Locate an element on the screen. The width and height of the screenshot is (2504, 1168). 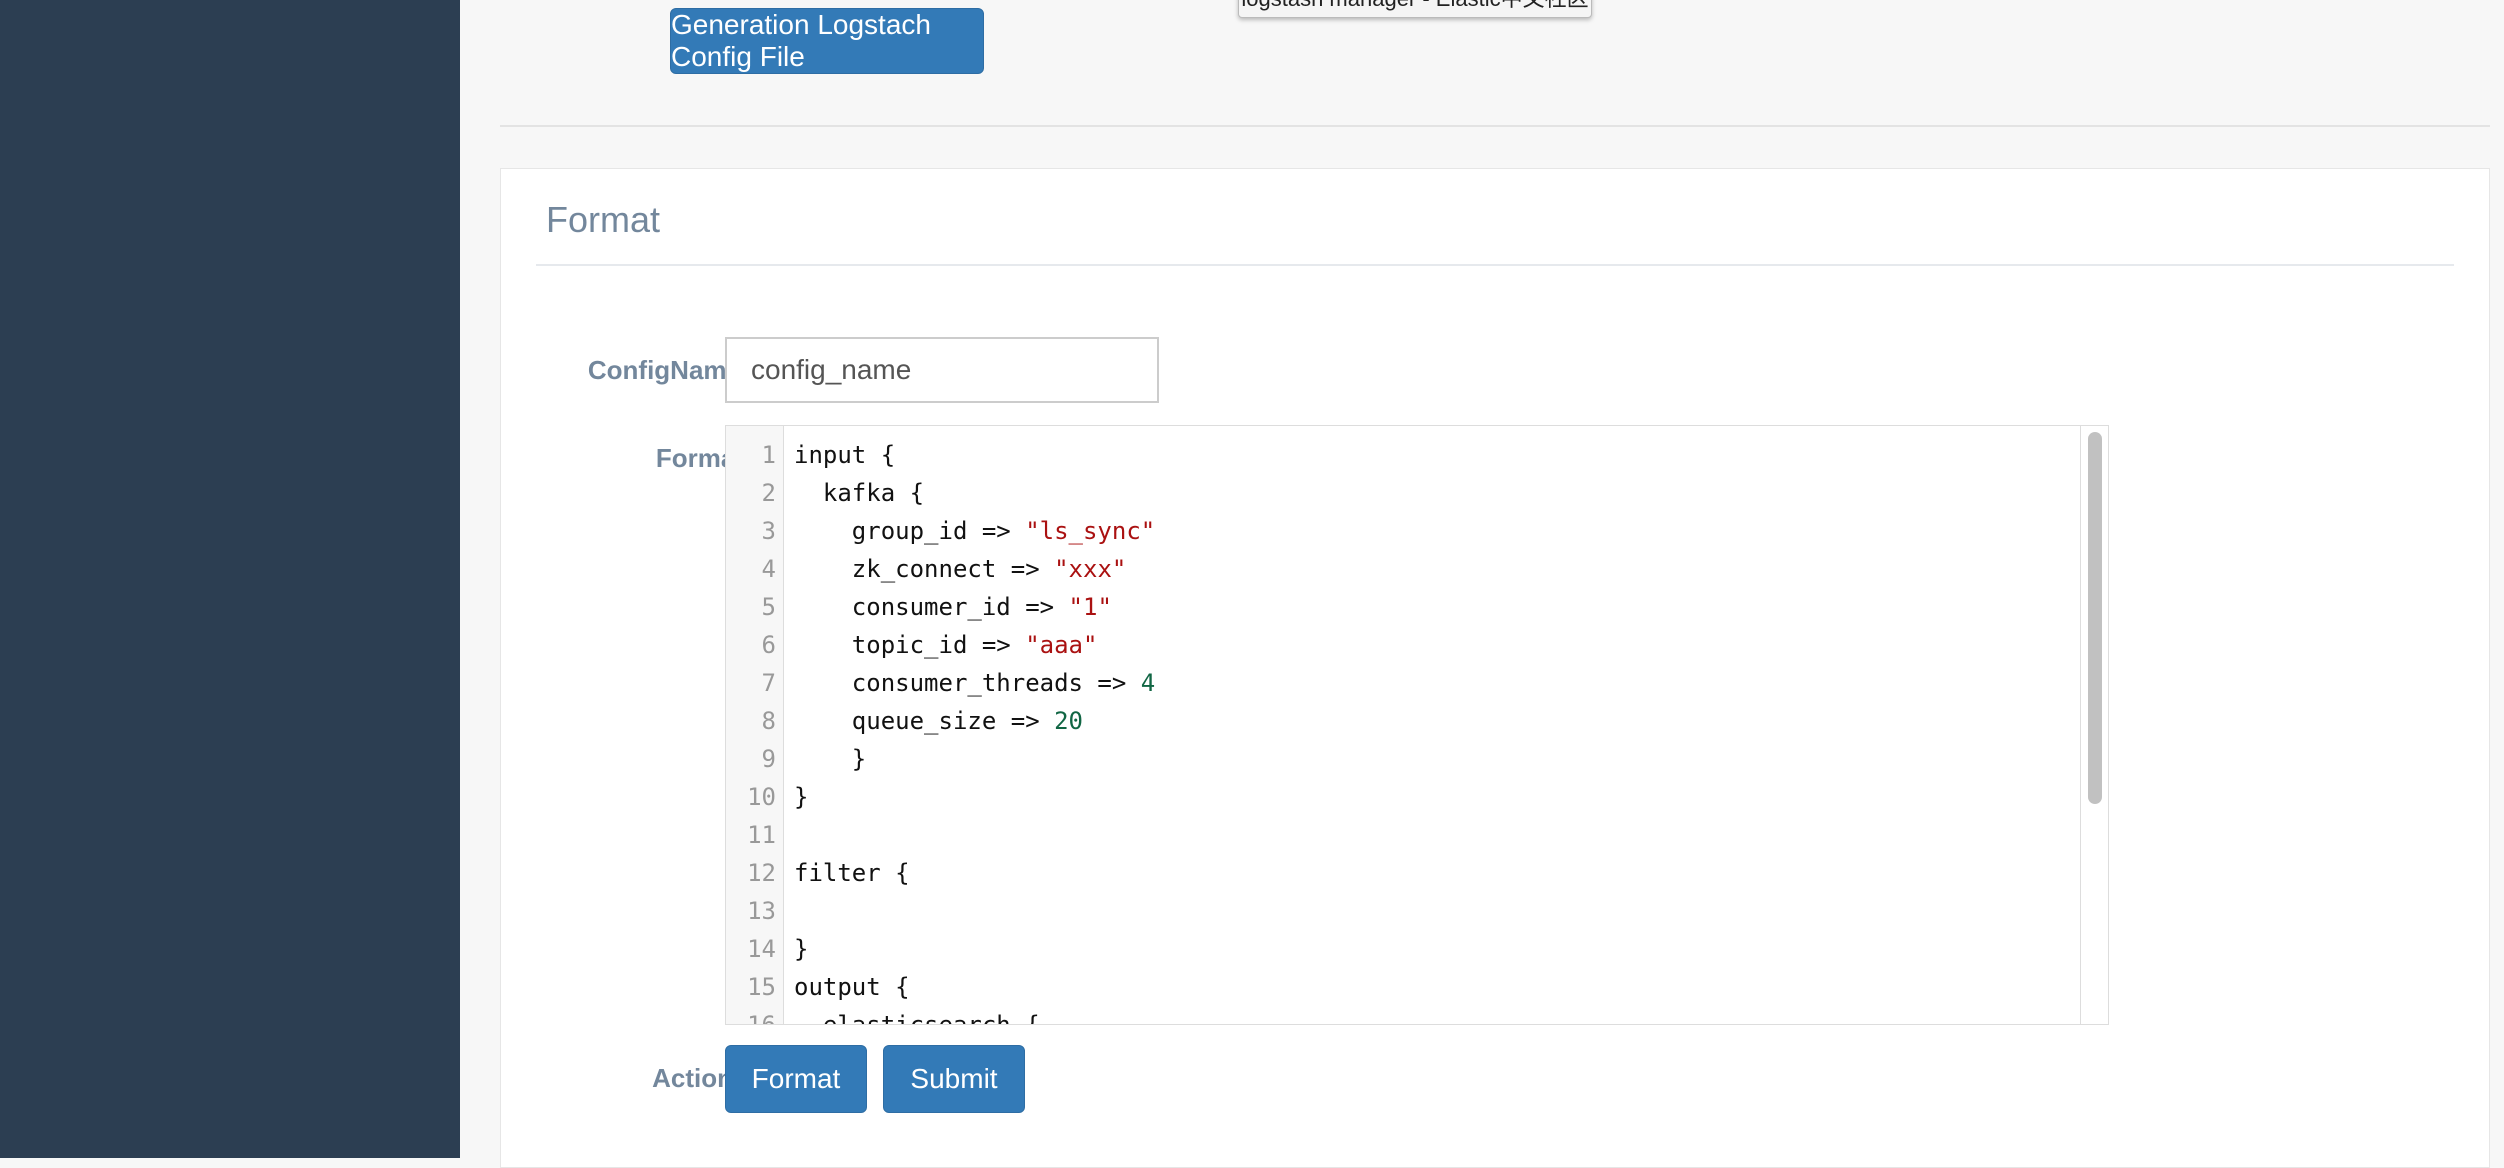
generate-config-button: Generation Logstach Config File is located at coordinates (827, 41).